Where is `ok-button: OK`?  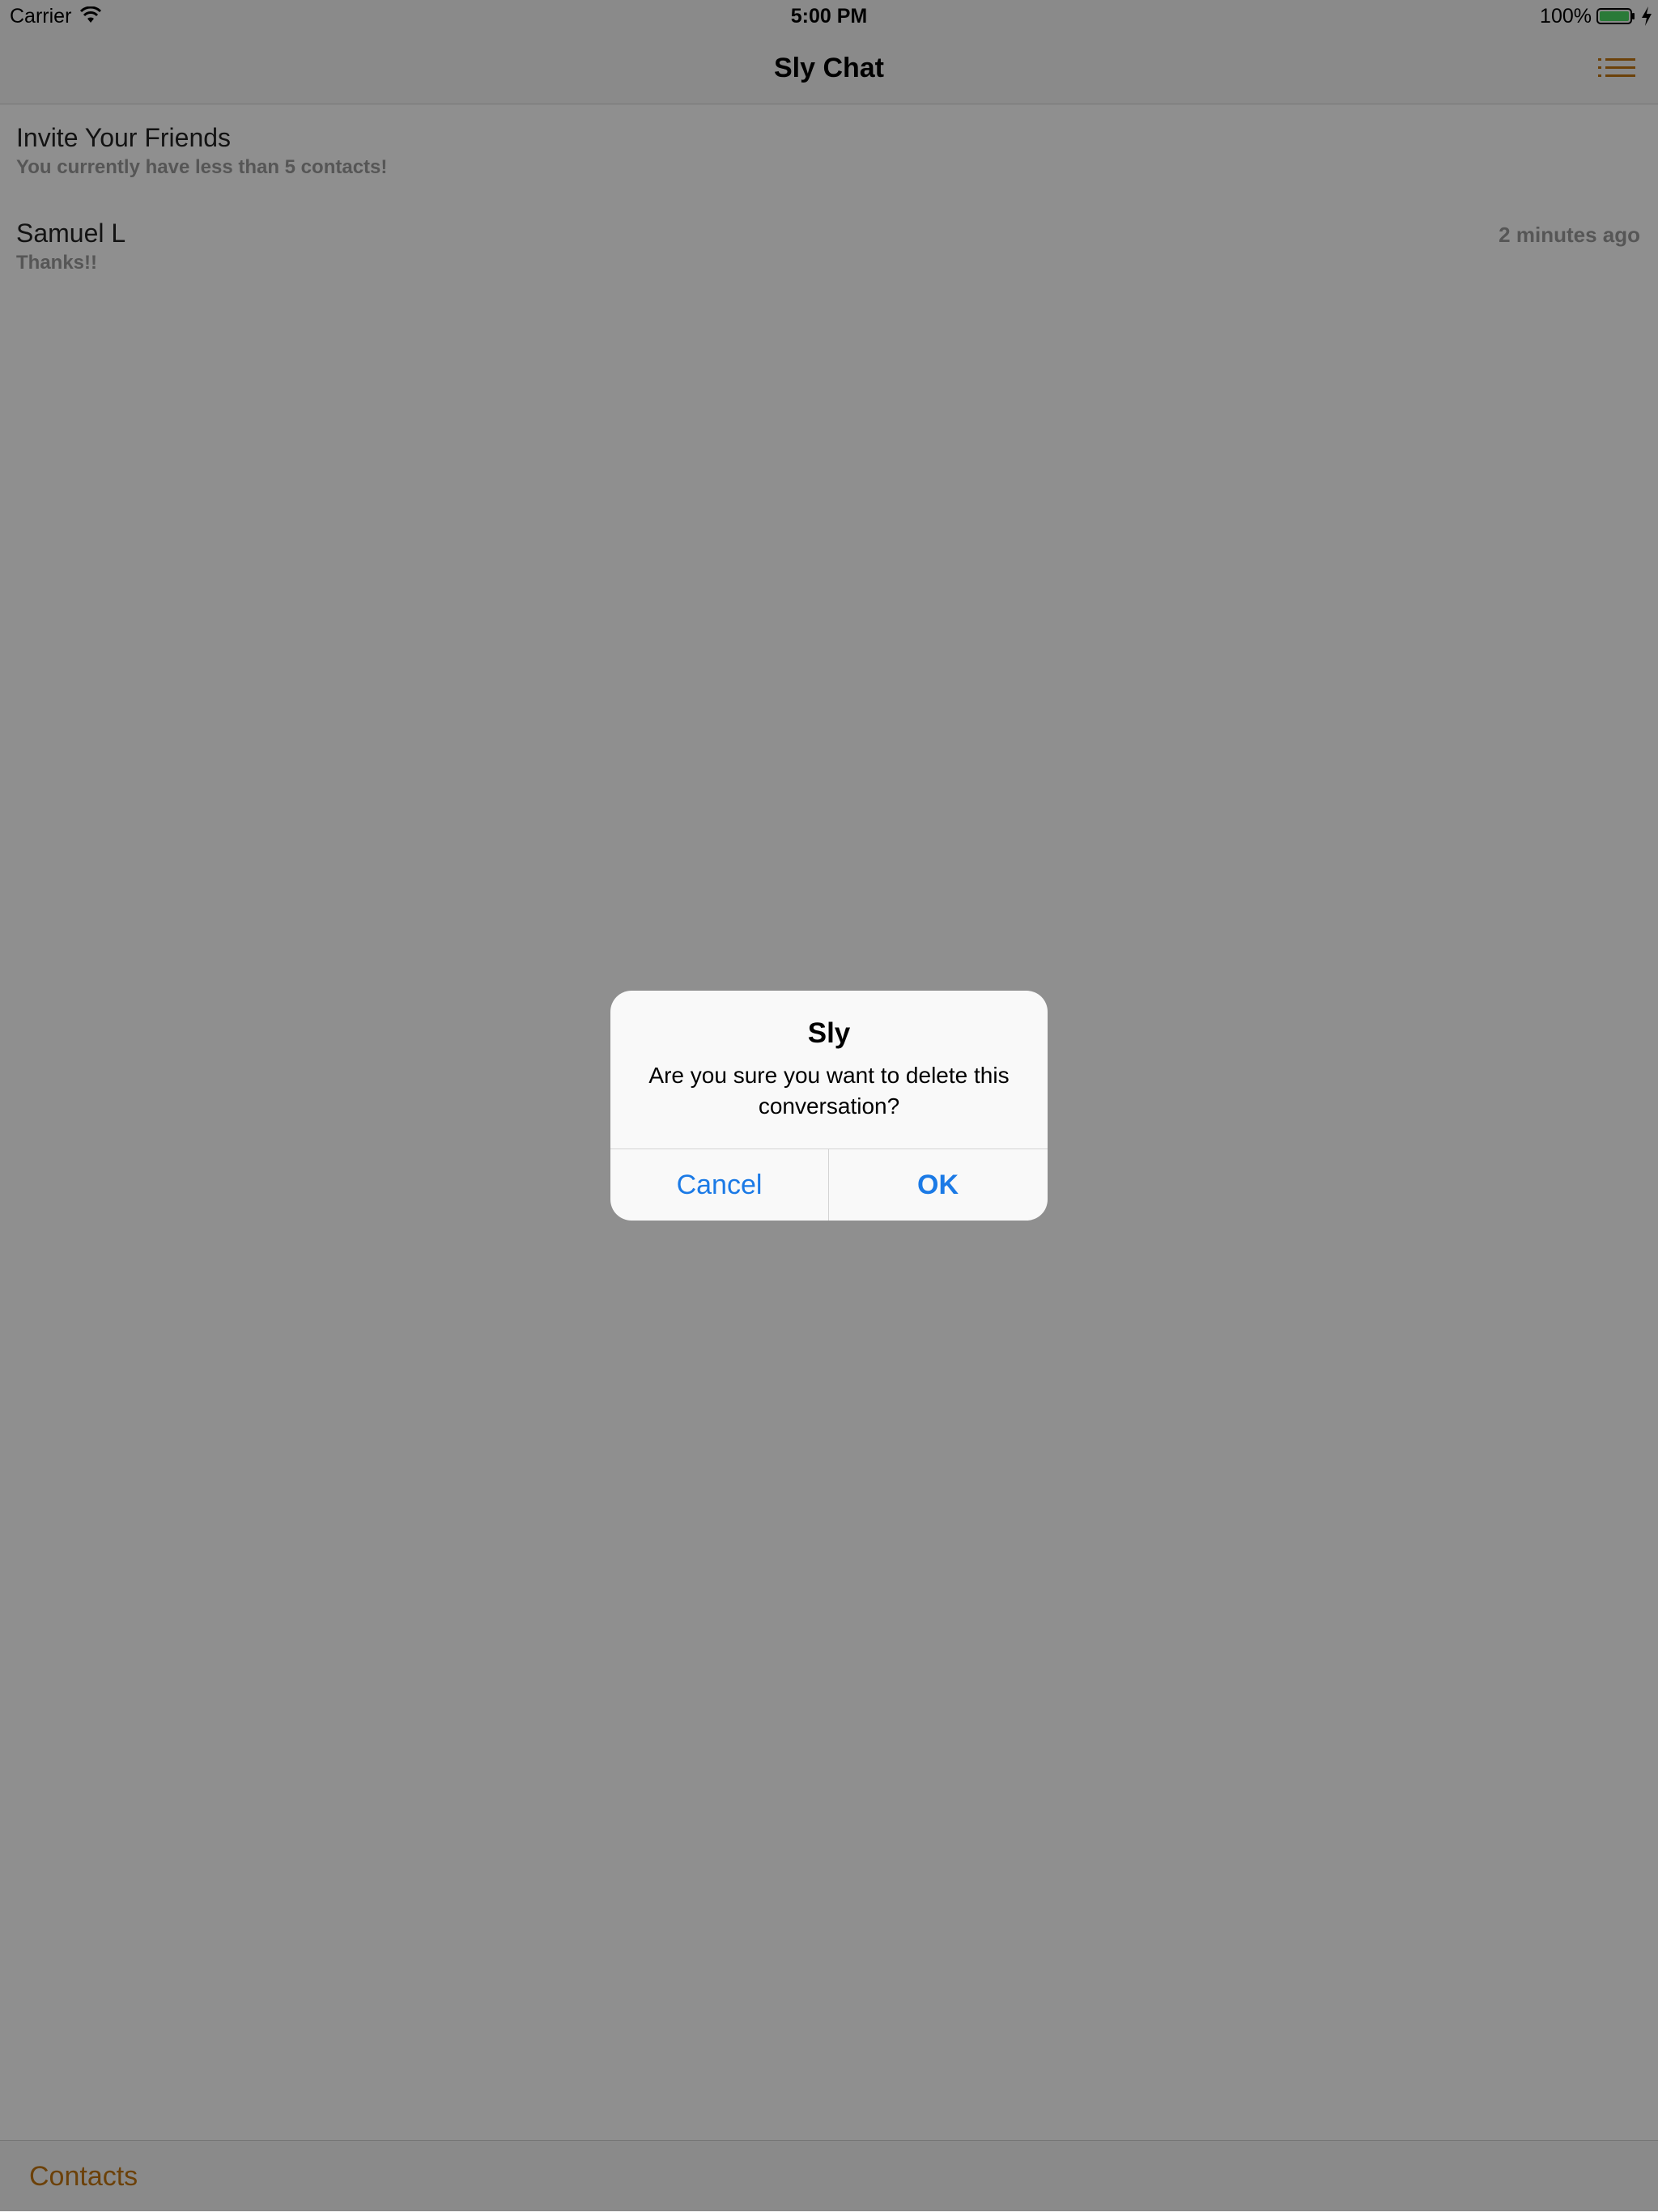
ok-button: OK is located at coordinates (938, 1185).